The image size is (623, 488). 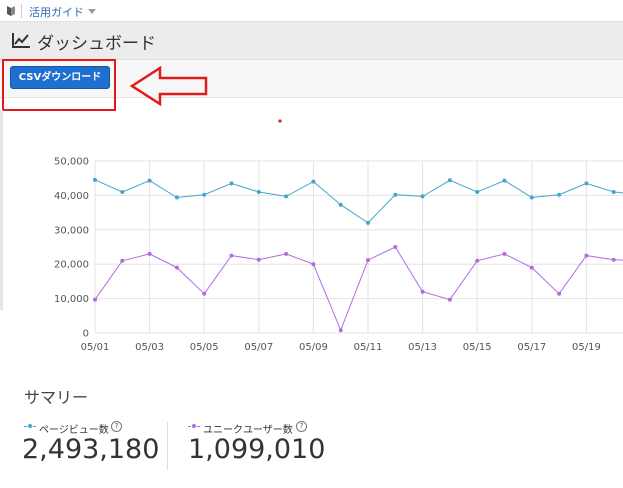 What do you see at coordinates (96, 44) in the screenshot?
I see `page-title: ダッシュボード` at bounding box center [96, 44].